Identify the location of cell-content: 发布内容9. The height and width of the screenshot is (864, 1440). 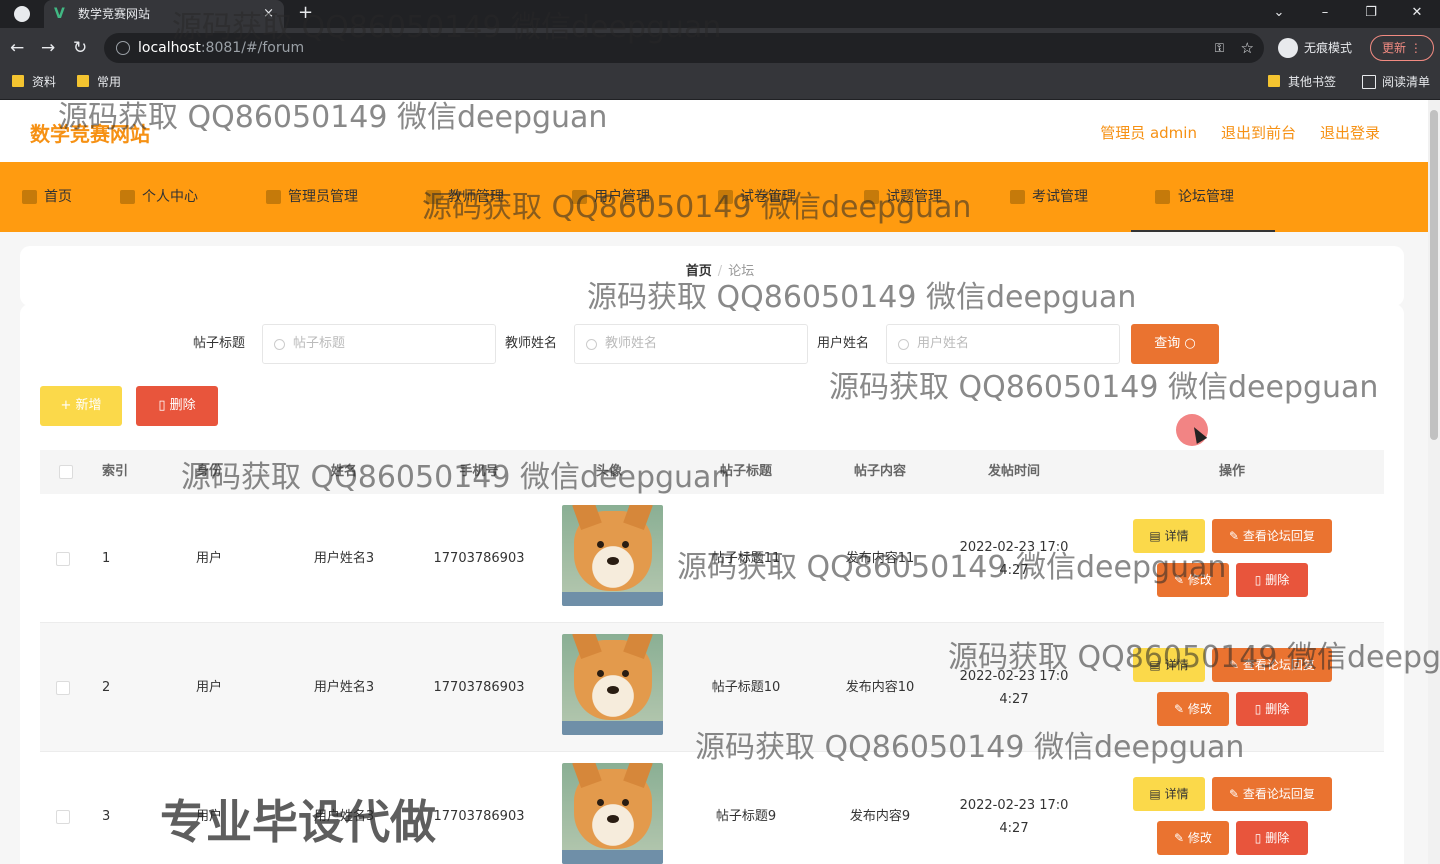
(880, 816).